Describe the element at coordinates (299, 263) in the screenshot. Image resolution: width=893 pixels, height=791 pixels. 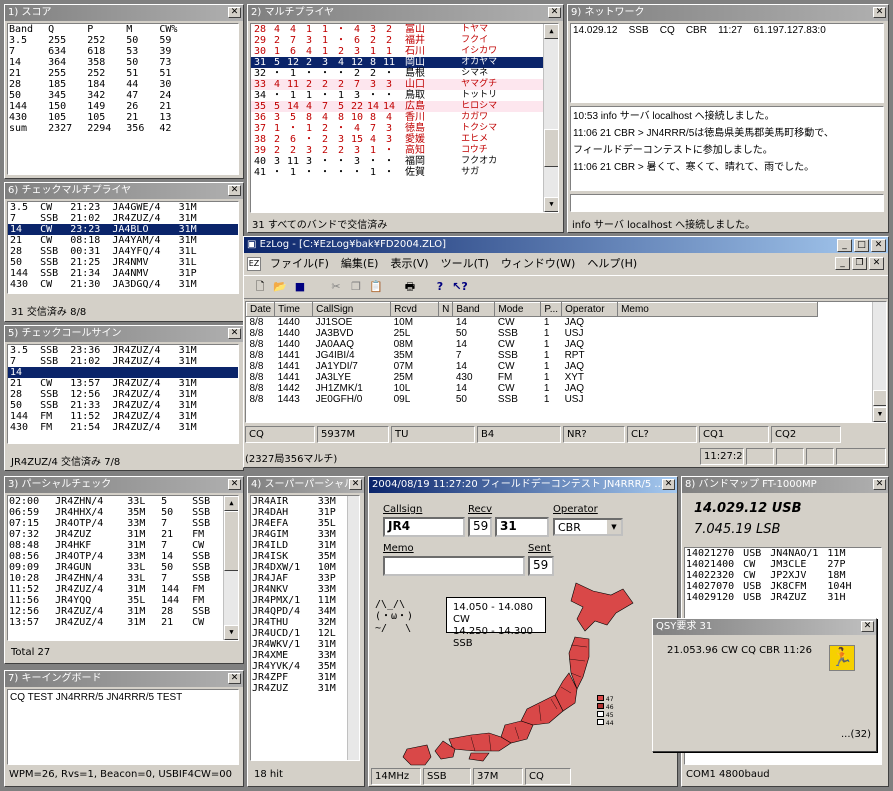
I see `menu-item: ファイル(F)` at that location.